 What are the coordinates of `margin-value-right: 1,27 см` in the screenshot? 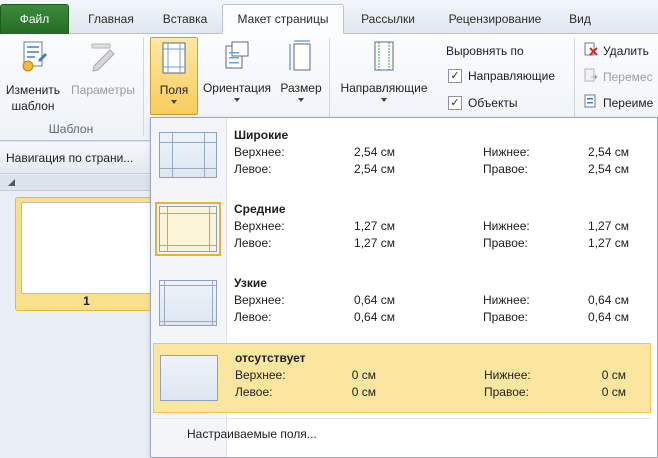 It's located at (608, 243).